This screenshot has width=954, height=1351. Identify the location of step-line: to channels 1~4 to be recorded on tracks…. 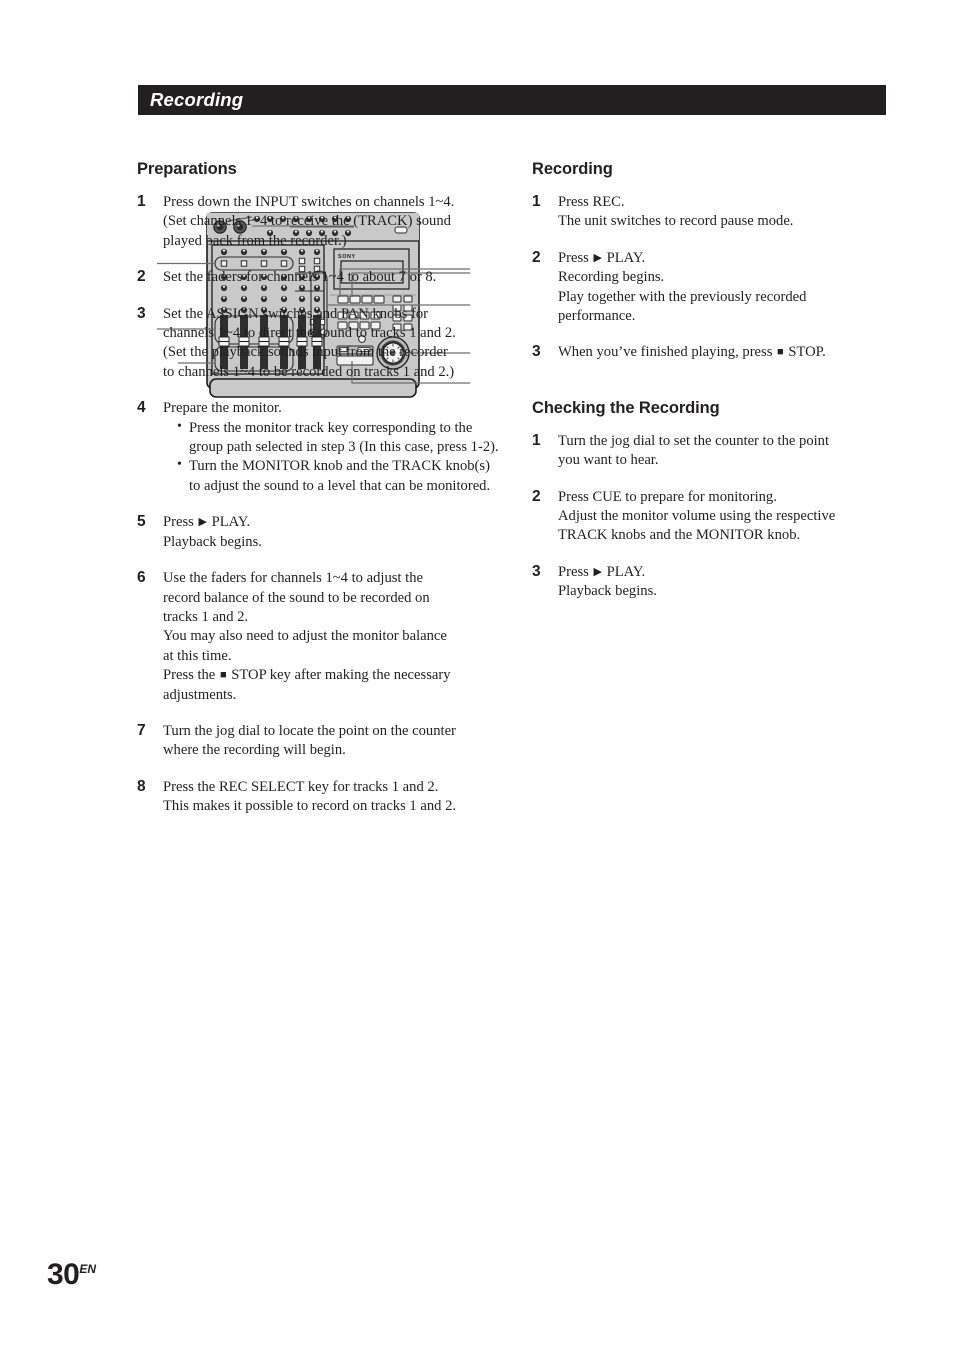
(309, 371).